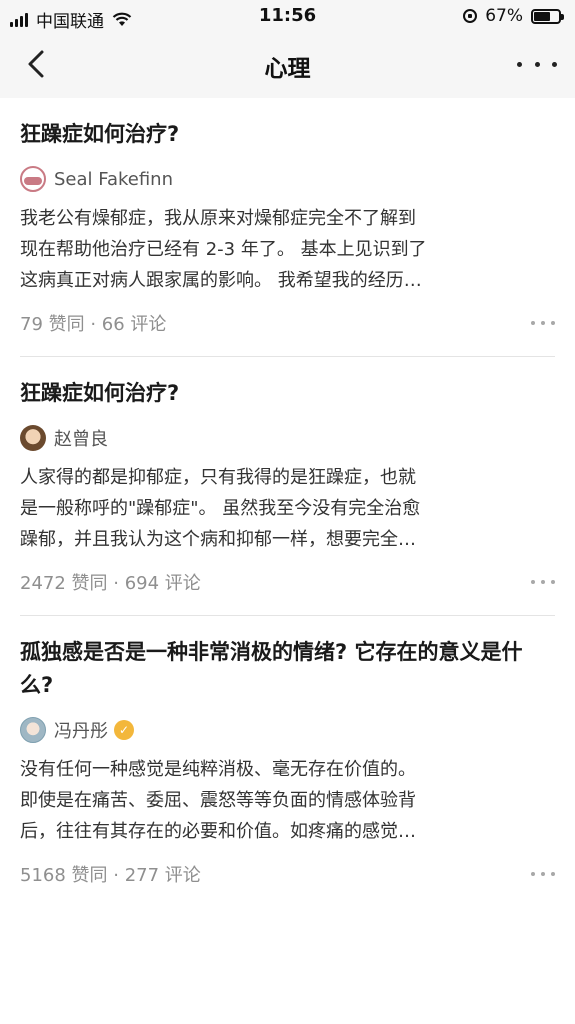 Image resolution: width=575 pixels, height=1024 pixels. Describe the element at coordinates (81, 730) in the screenshot. I see `author-name: 冯丹彤` at that location.